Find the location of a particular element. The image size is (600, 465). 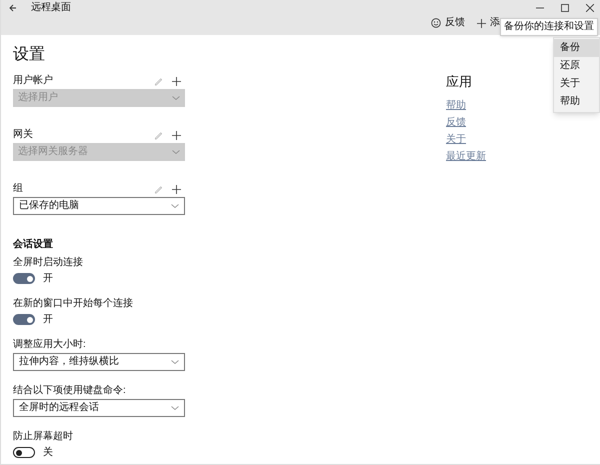

dropdown-field: 拉伸内容，维持纵横比 is located at coordinates (99, 362).